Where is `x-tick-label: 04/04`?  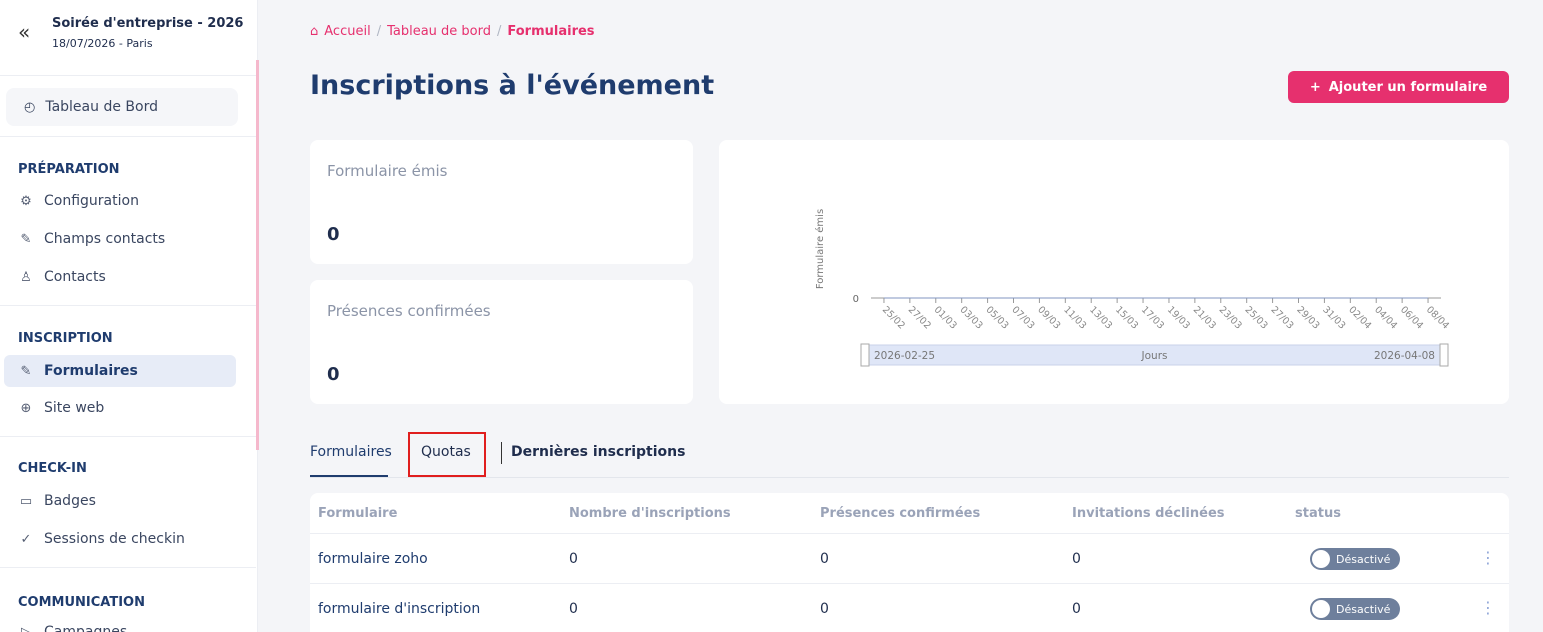 x-tick-label: 04/04 is located at coordinates (1385, 317).